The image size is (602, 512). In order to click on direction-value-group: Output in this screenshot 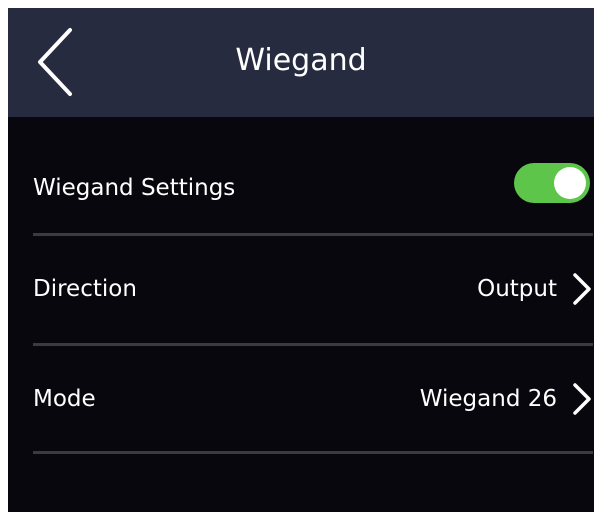, I will do `click(535, 289)`.